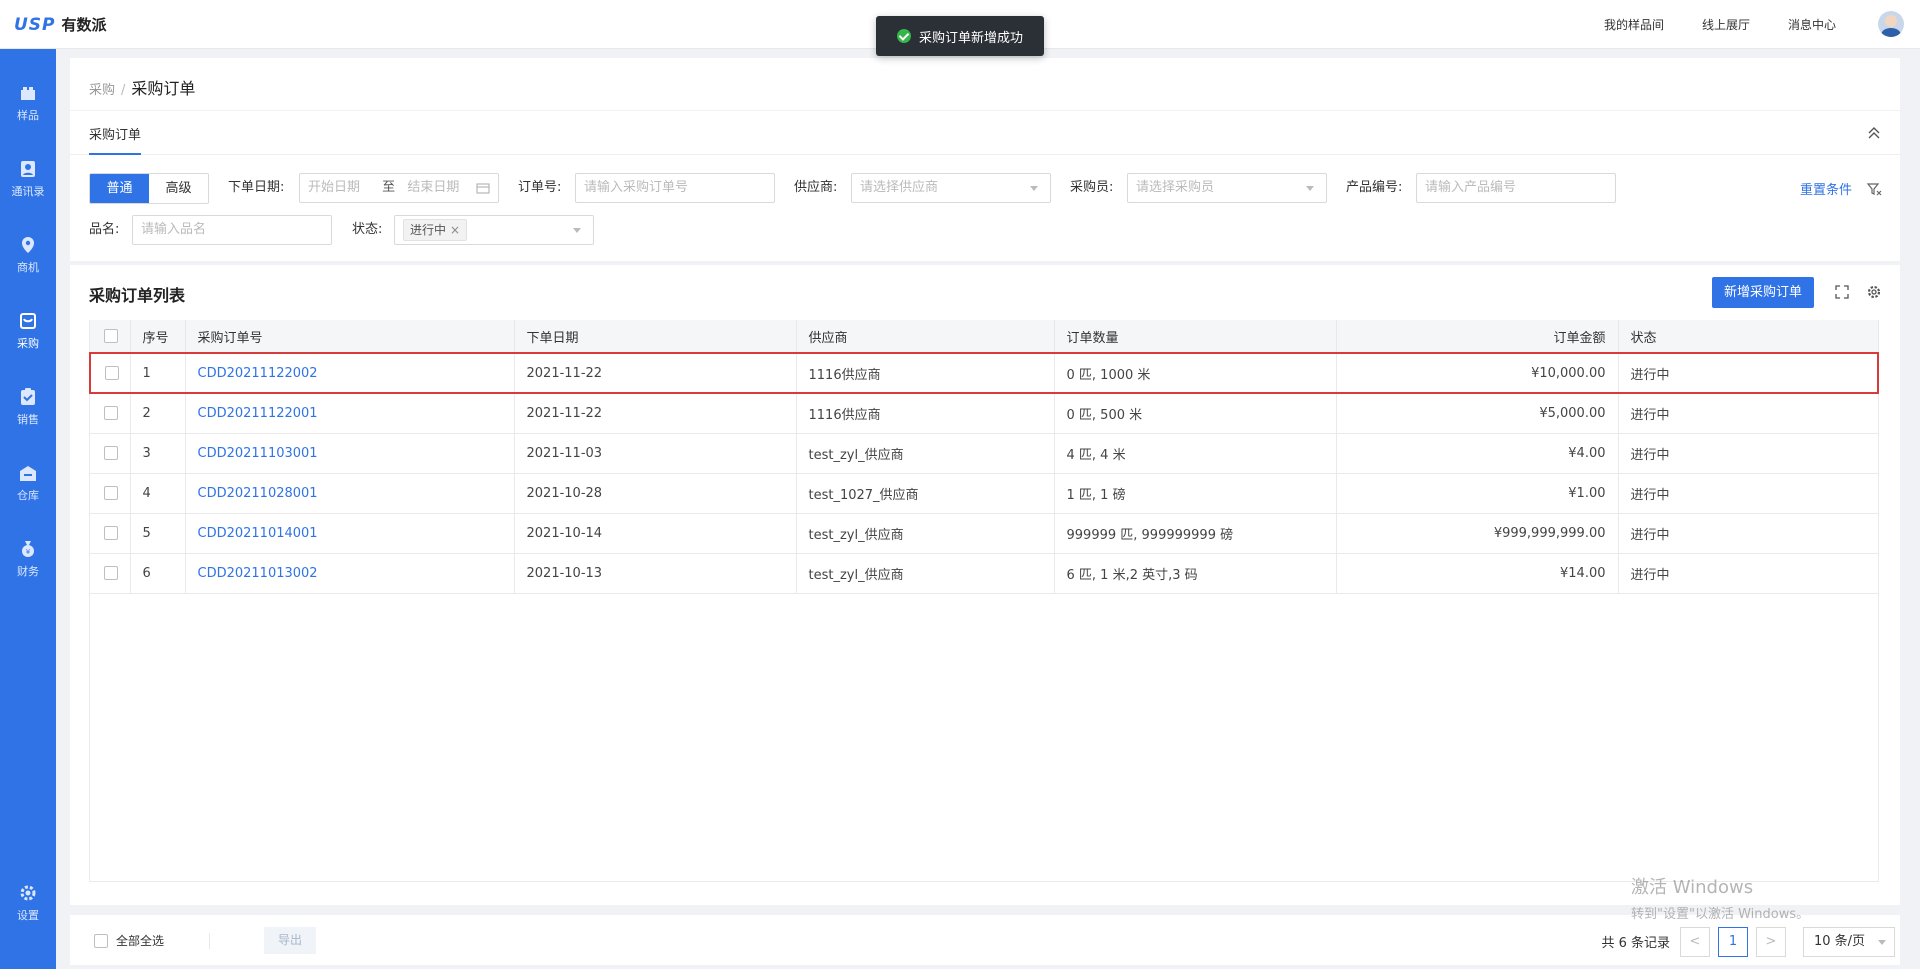 This screenshot has height=969, width=1920. I want to click on collapse-up-icon, so click(1874, 133).